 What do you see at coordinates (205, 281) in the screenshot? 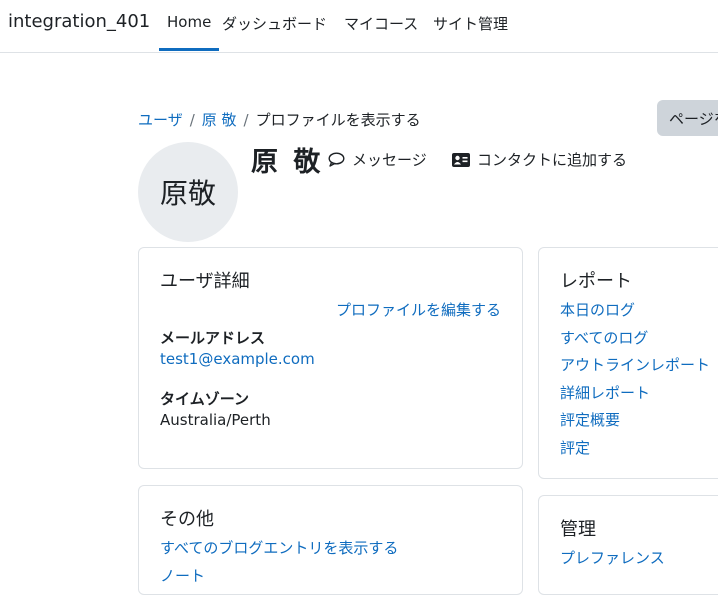
I see `user-details-title: ユーザ詳細` at bounding box center [205, 281].